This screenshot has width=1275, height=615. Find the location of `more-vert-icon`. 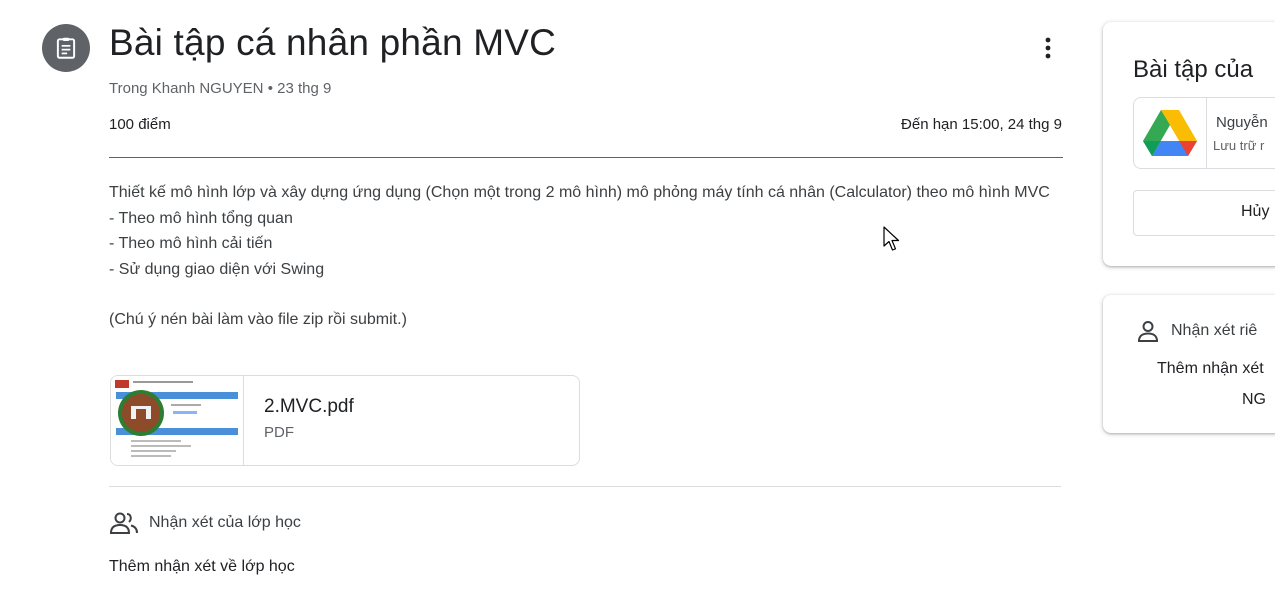

more-vert-icon is located at coordinates (1048, 48).